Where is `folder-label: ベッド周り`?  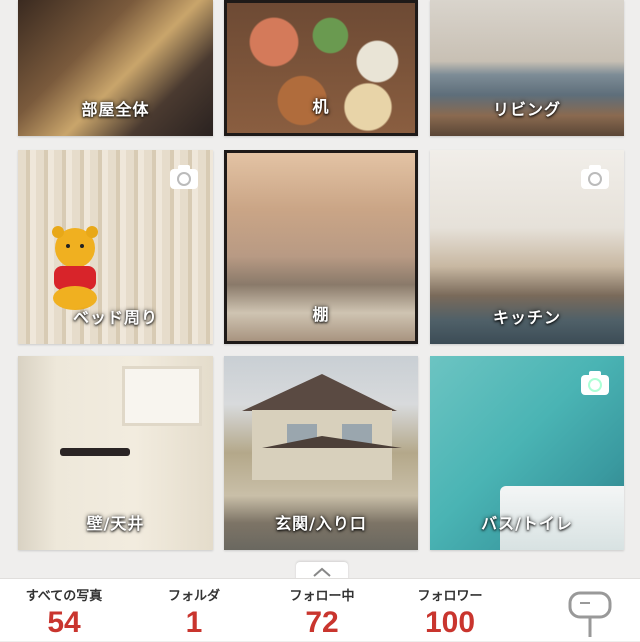 folder-label: ベッド周り is located at coordinates (115, 317).